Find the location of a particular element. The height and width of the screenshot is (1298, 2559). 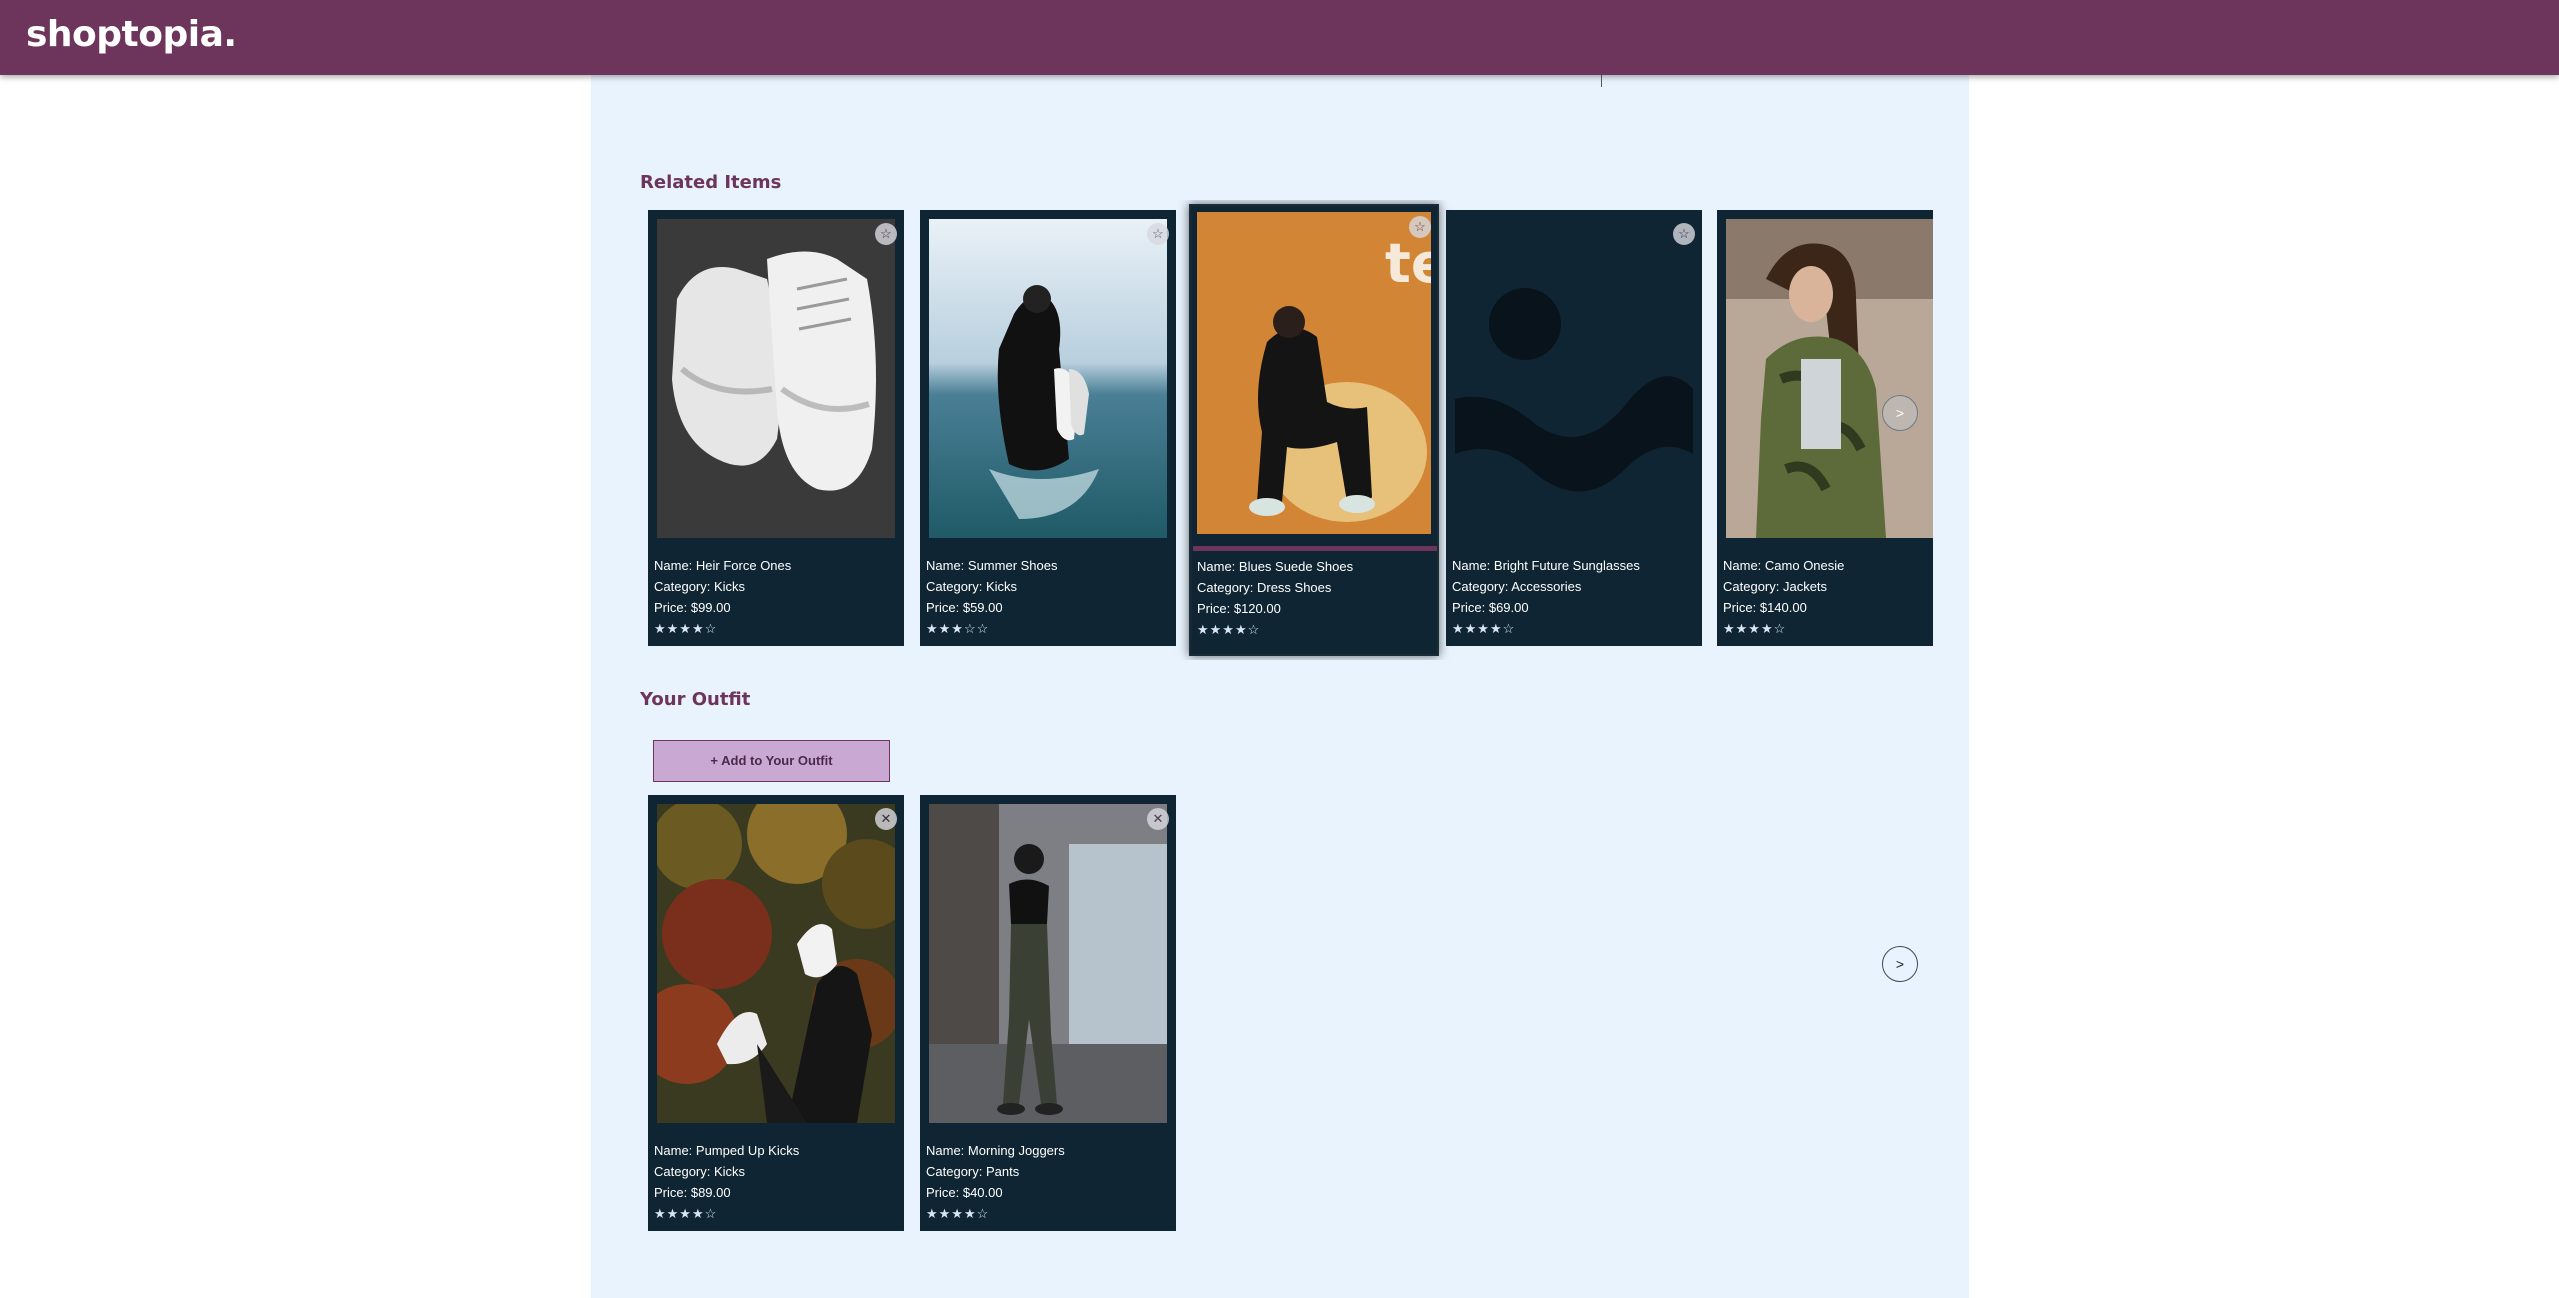

product-price: Price: $40.00 is located at coordinates (964, 1192).